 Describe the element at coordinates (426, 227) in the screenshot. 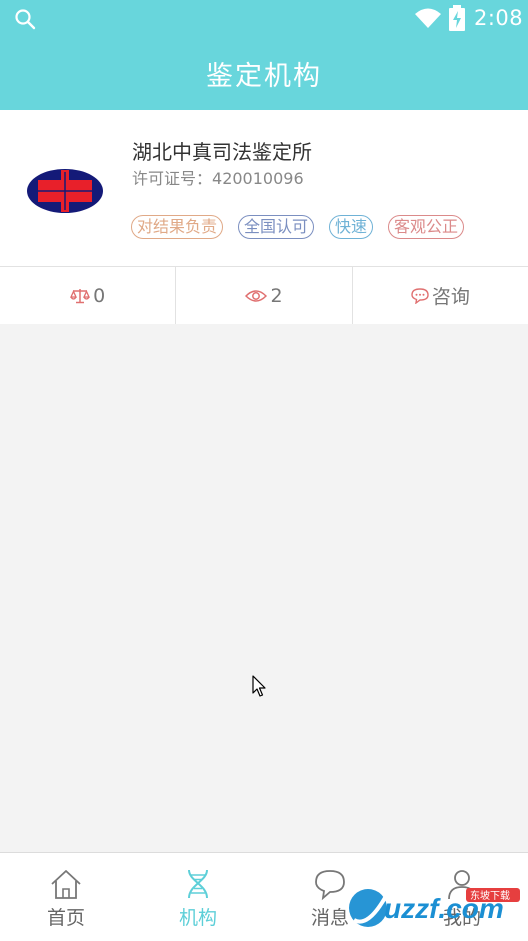

I see `tag-objective-fair: 客观公正` at that location.